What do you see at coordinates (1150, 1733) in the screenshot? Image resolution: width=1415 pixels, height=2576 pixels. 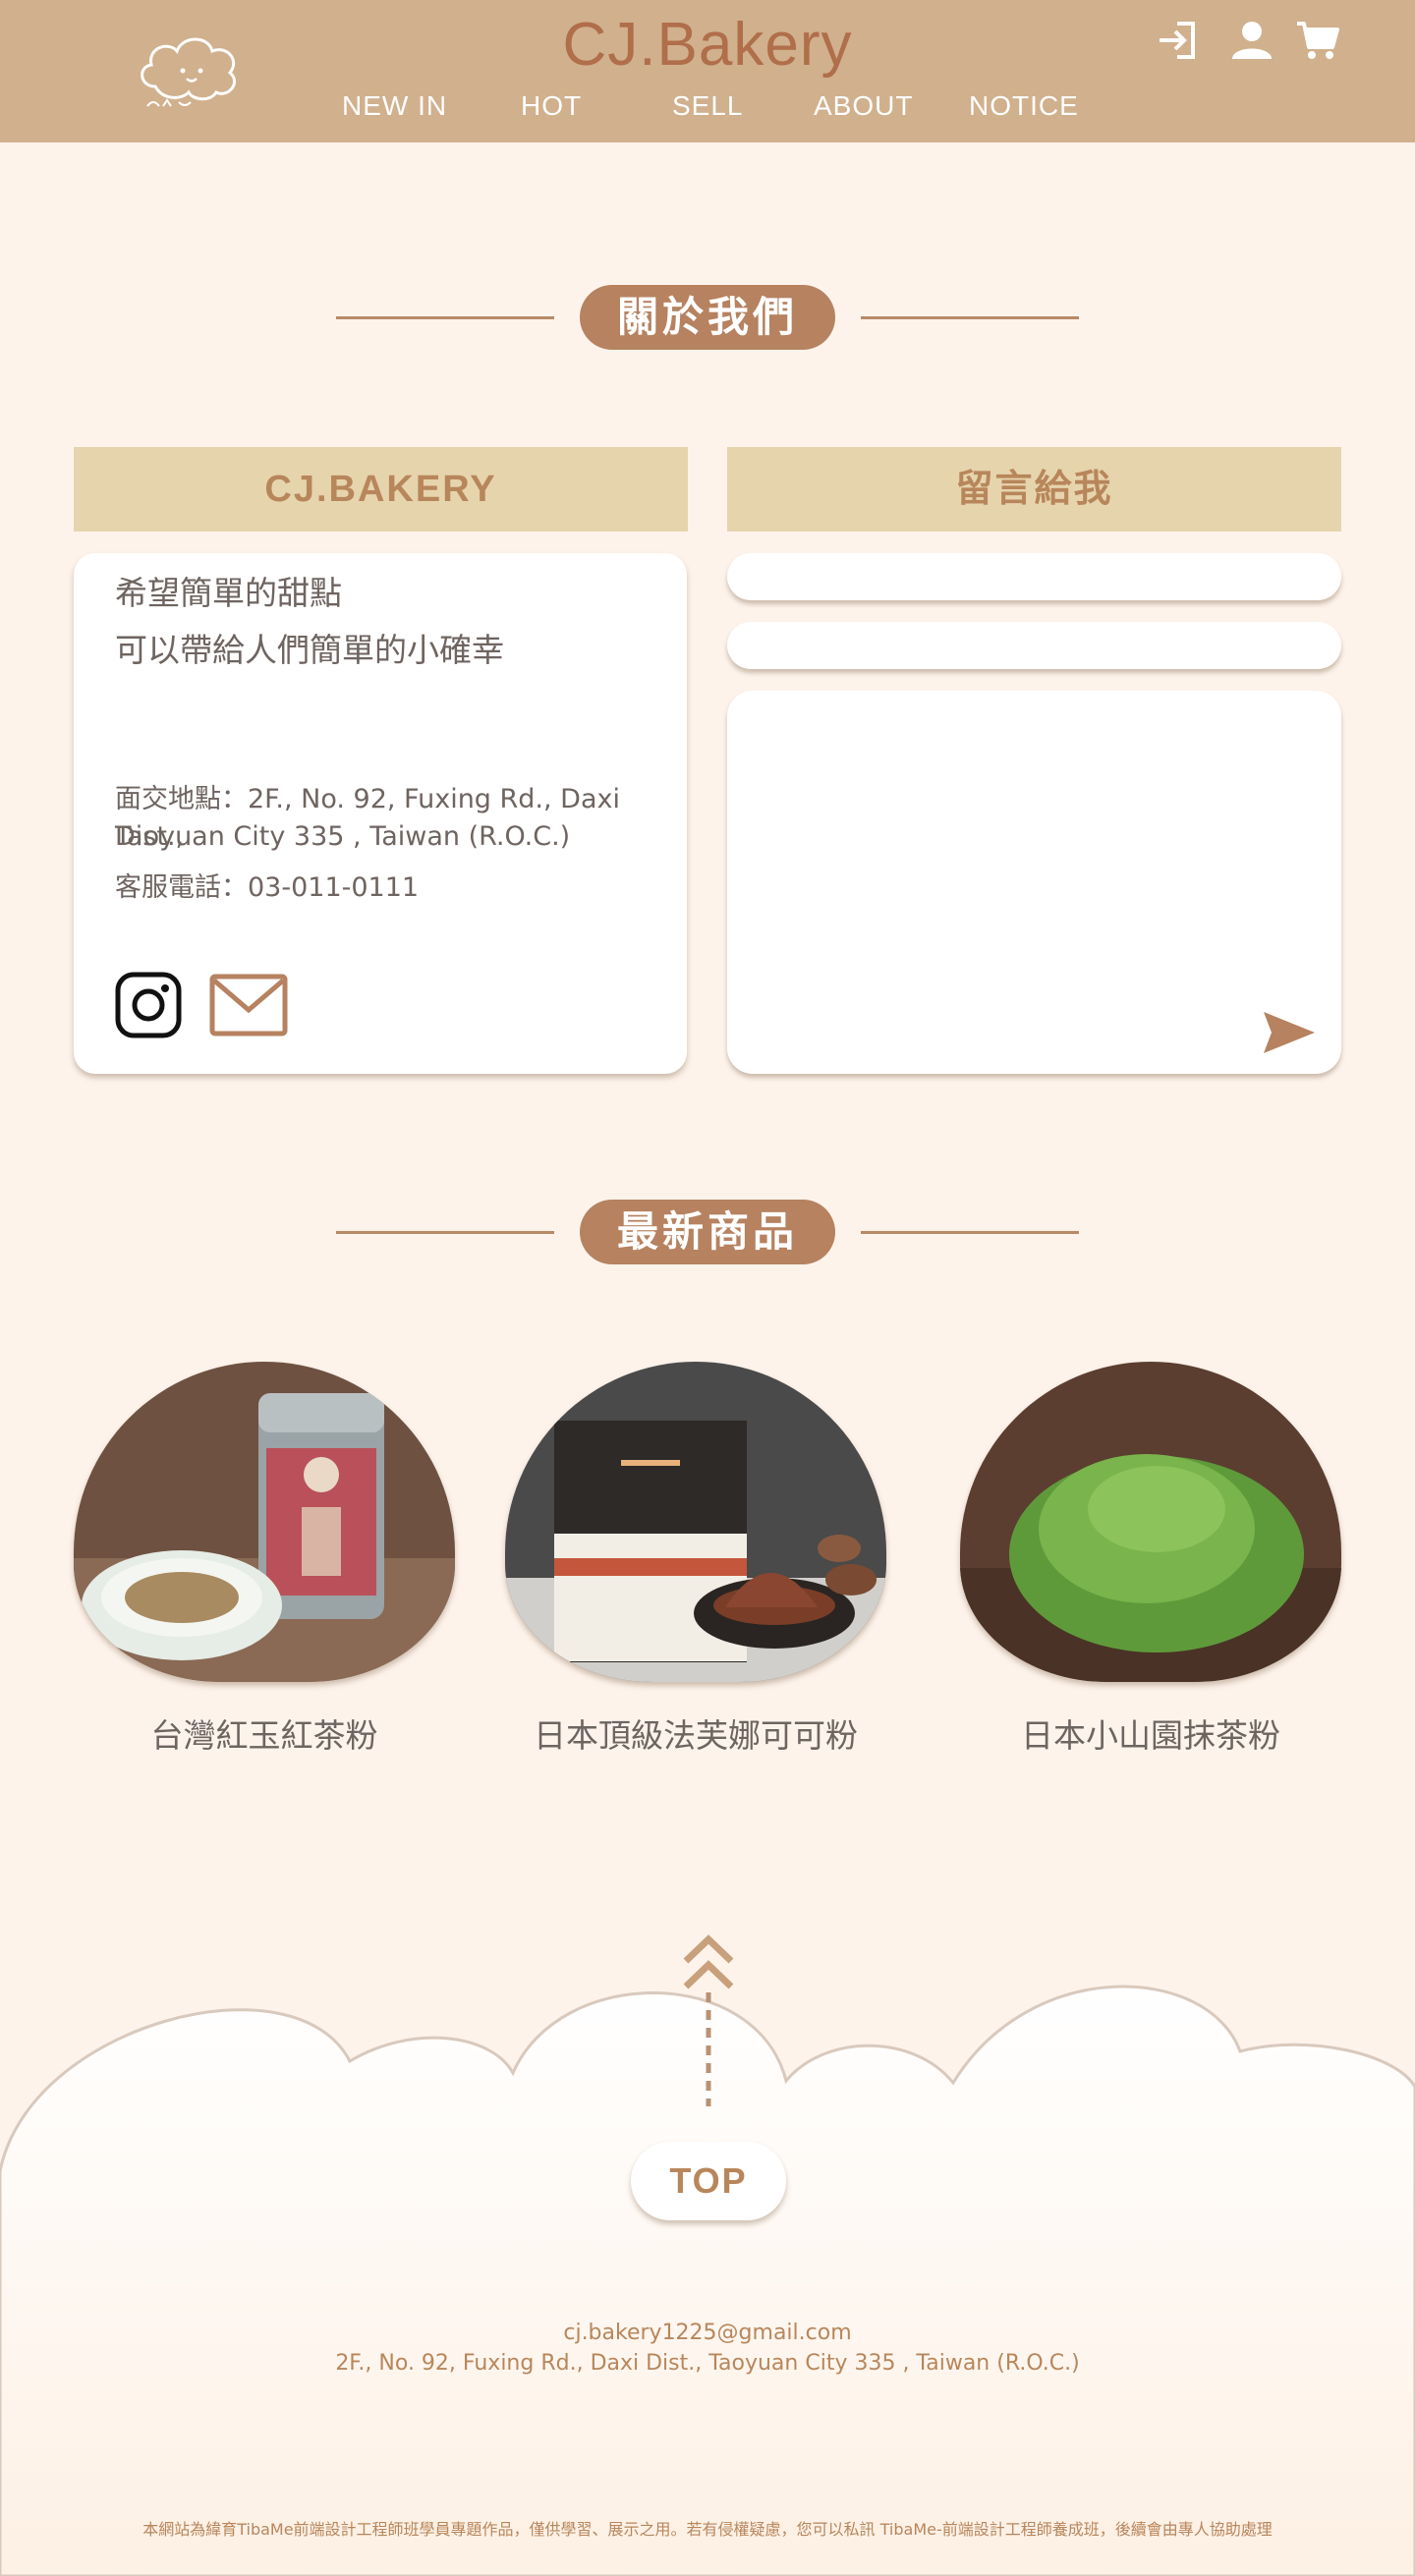 I see `product-name: 日本小山園抹茶粉` at bounding box center [1150, 1733].